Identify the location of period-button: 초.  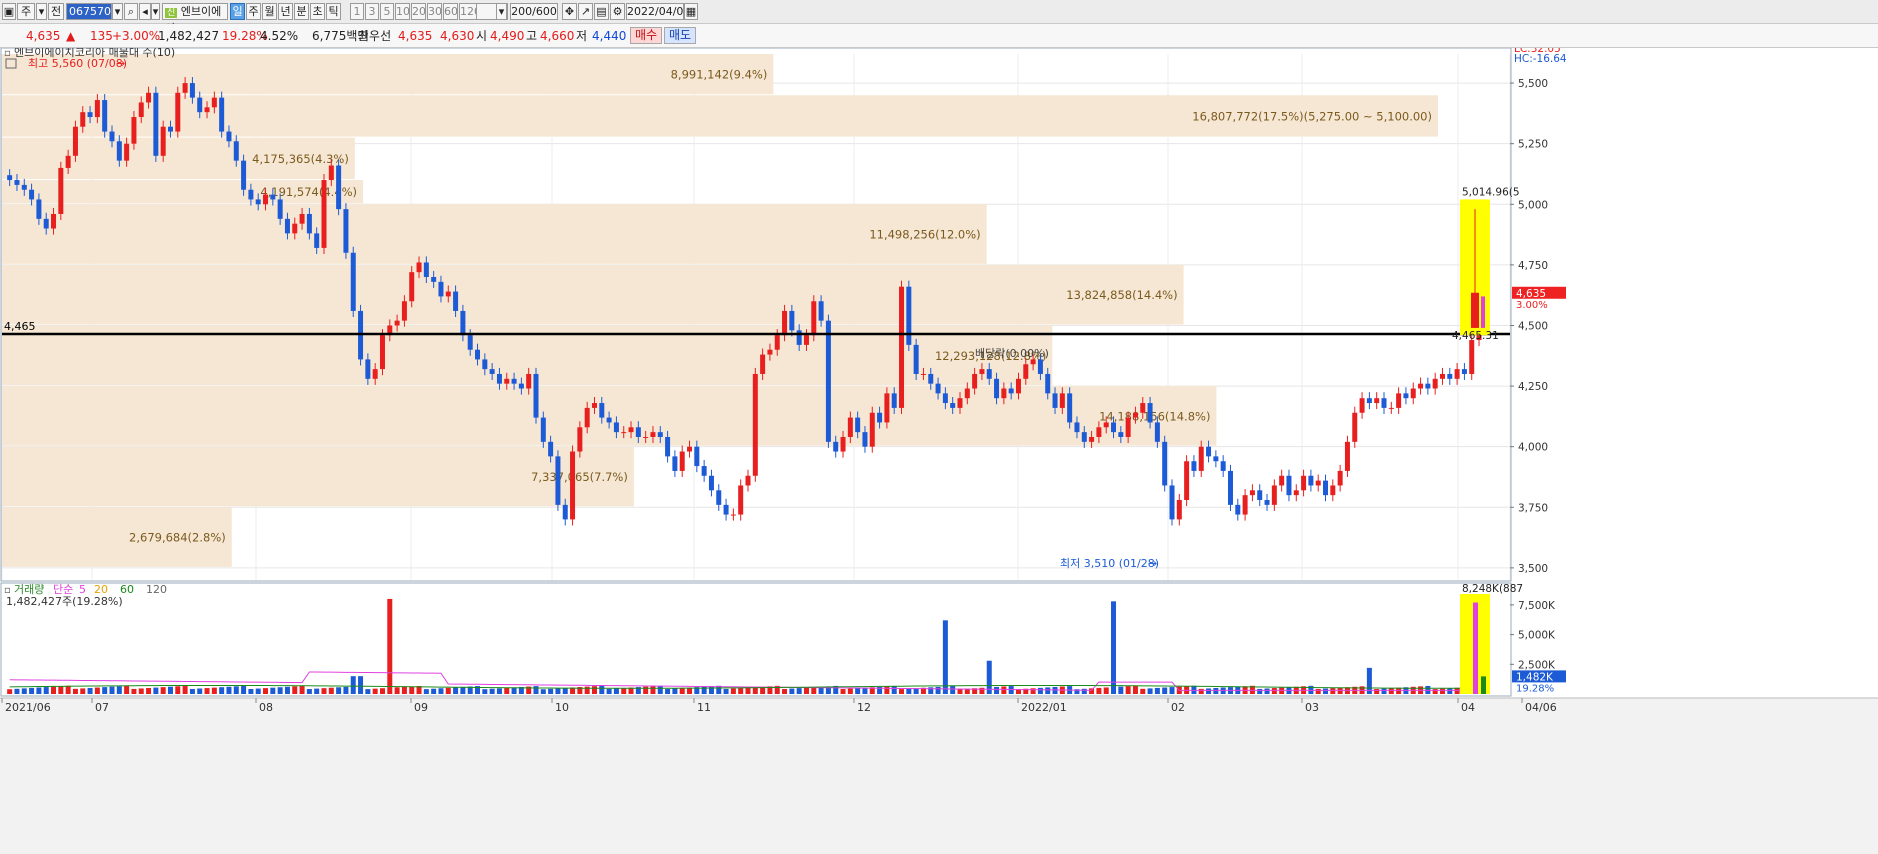
(317, 11).